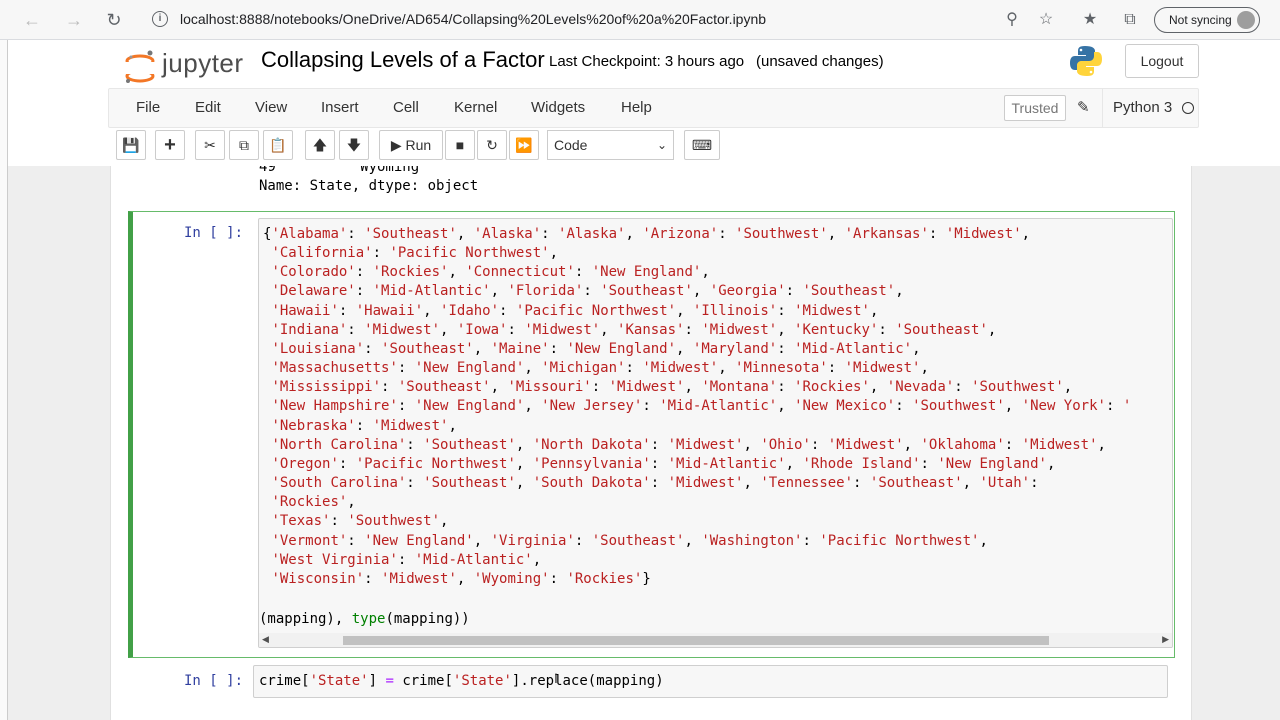  Describe the element at coordinates (305, 619) in the screenshot. I see `code-token: (mapping),` at that location.